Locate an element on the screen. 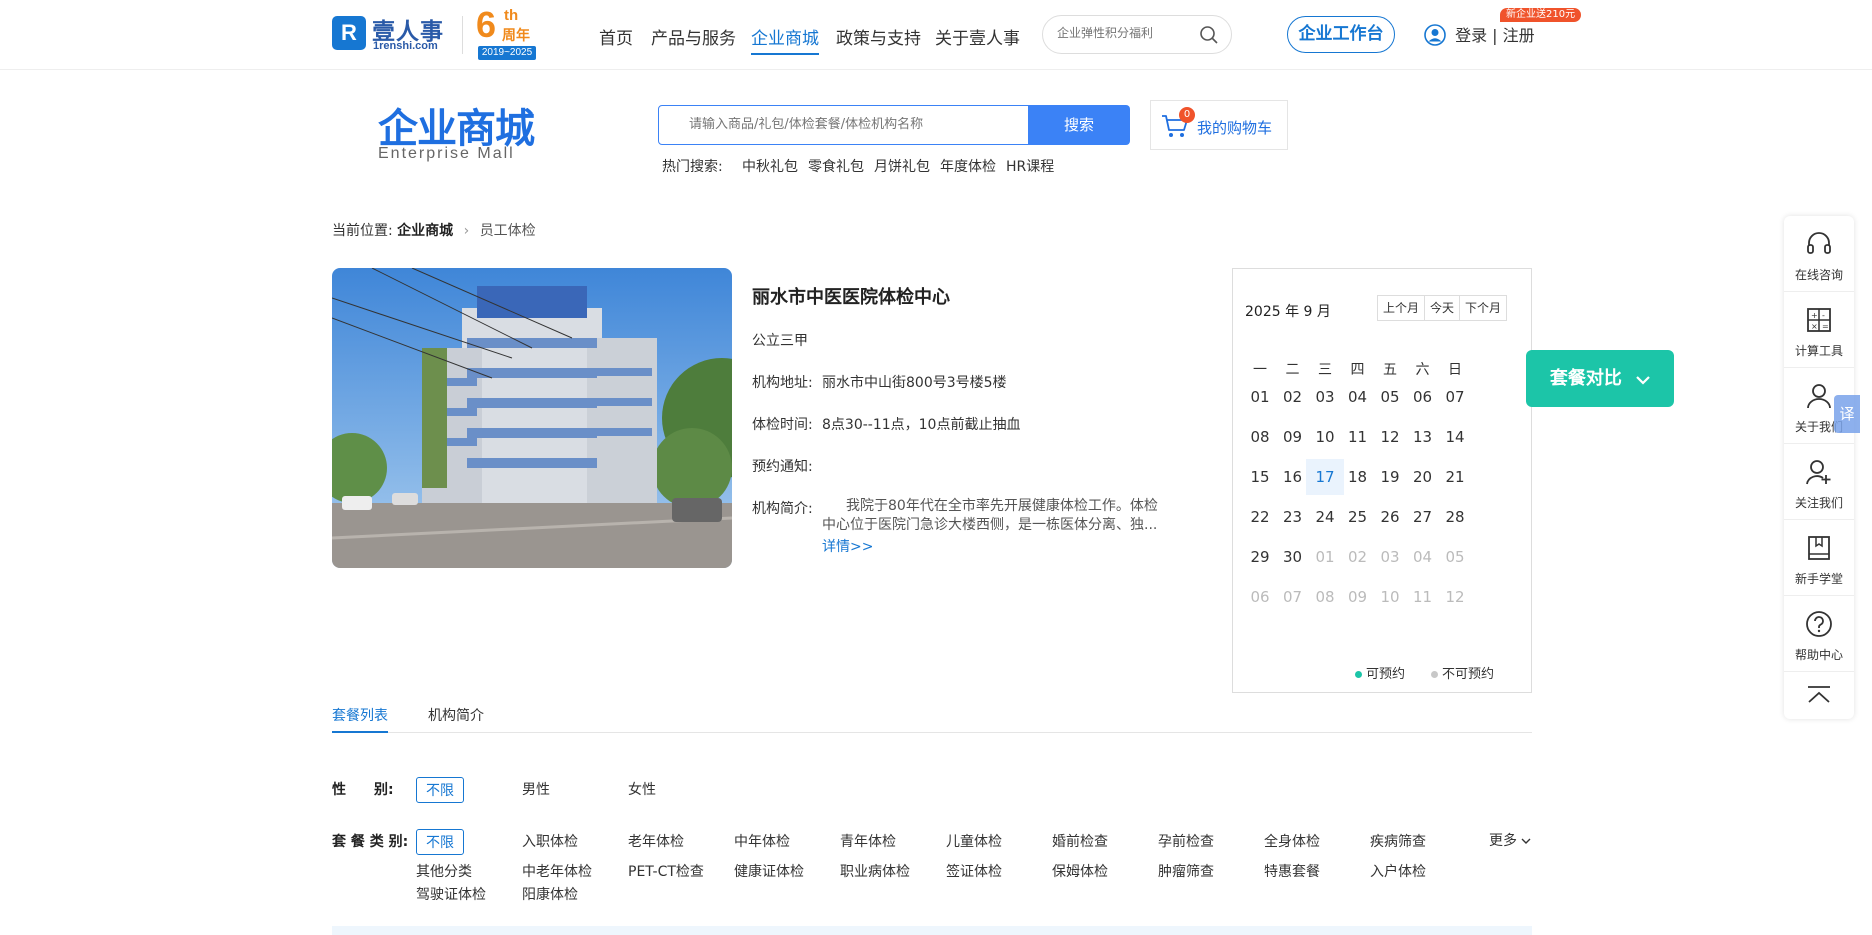 This screenshot has width=1872, height=935. sidebar-tutorial: 新手学堂 is located at coordinates (1819, 558).